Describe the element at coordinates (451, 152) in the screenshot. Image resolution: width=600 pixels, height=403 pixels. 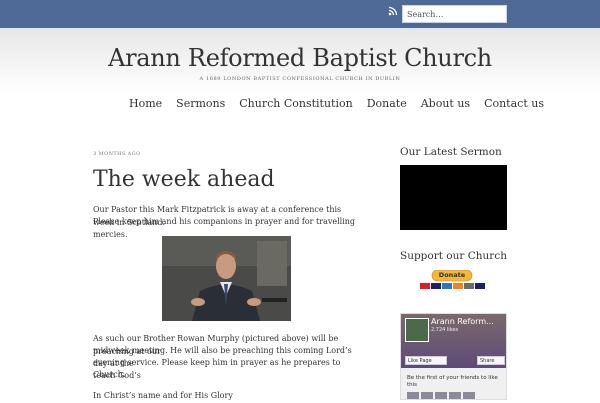
I see `latest-sermon-heading: Our Latest Sermon` at that location.